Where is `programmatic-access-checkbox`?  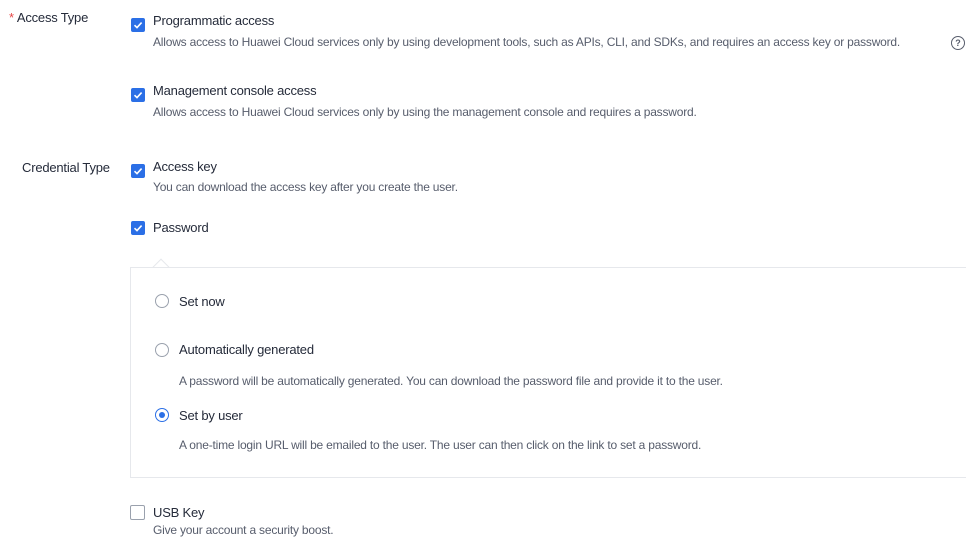
programmatic-access-checkbox is located at coordinates (138, 25).